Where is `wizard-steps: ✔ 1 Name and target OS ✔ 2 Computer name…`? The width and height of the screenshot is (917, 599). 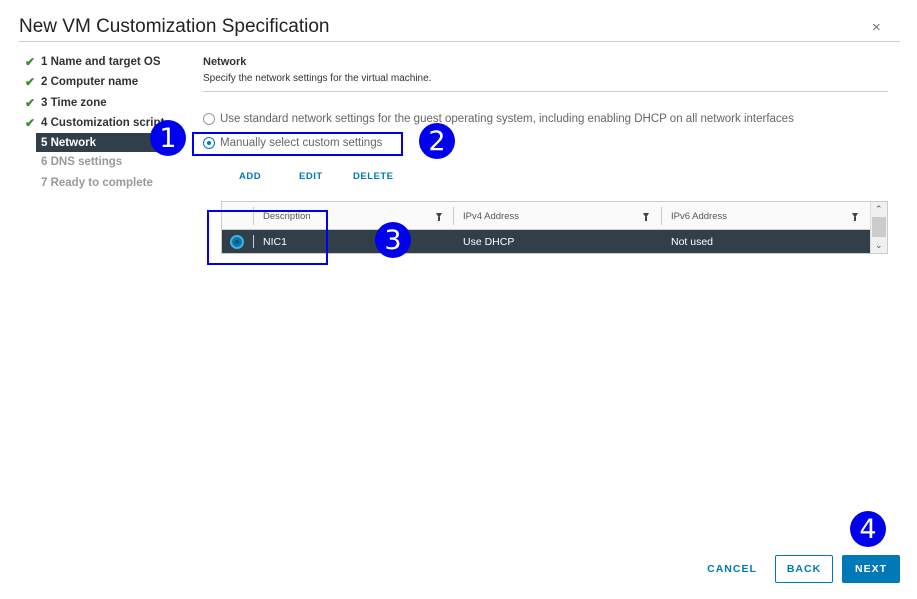
wizard-steps: ✔ 1 Name and target OS ✔ 2 Computer name… is located at coordinates (99, 122).